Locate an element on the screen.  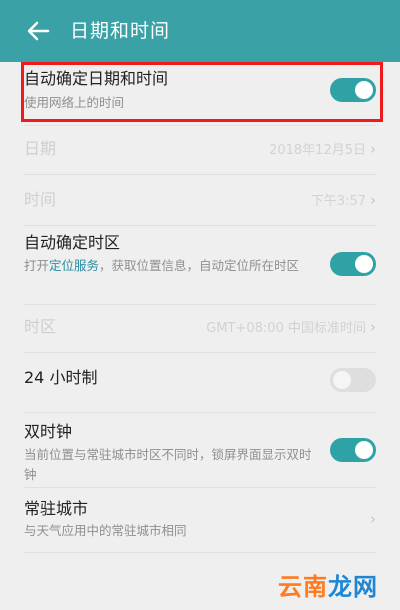
auto-timezone-title: 自动确定时区 is located at coordinates (72, 242).